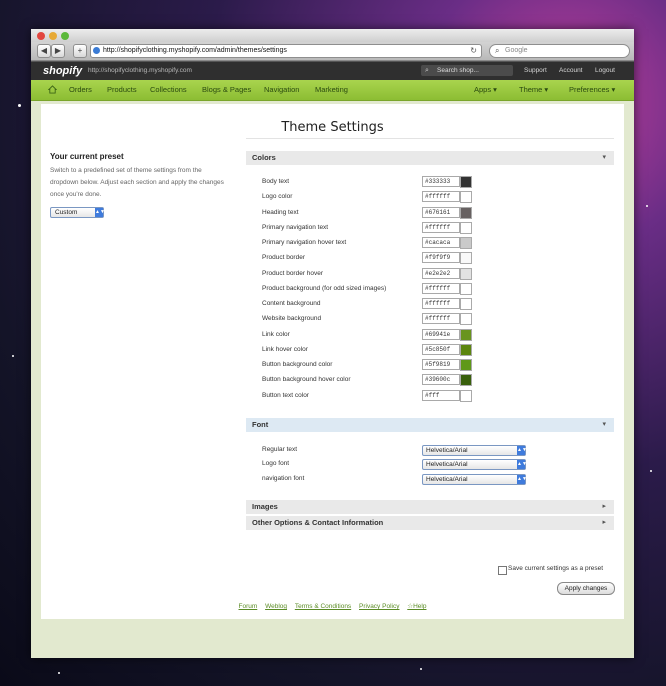 The image size is (666, 686). What do you see at coordinates (58, 51) in the screenshot?
I see `forward-button: ▶` at bounding box center [58, 51].